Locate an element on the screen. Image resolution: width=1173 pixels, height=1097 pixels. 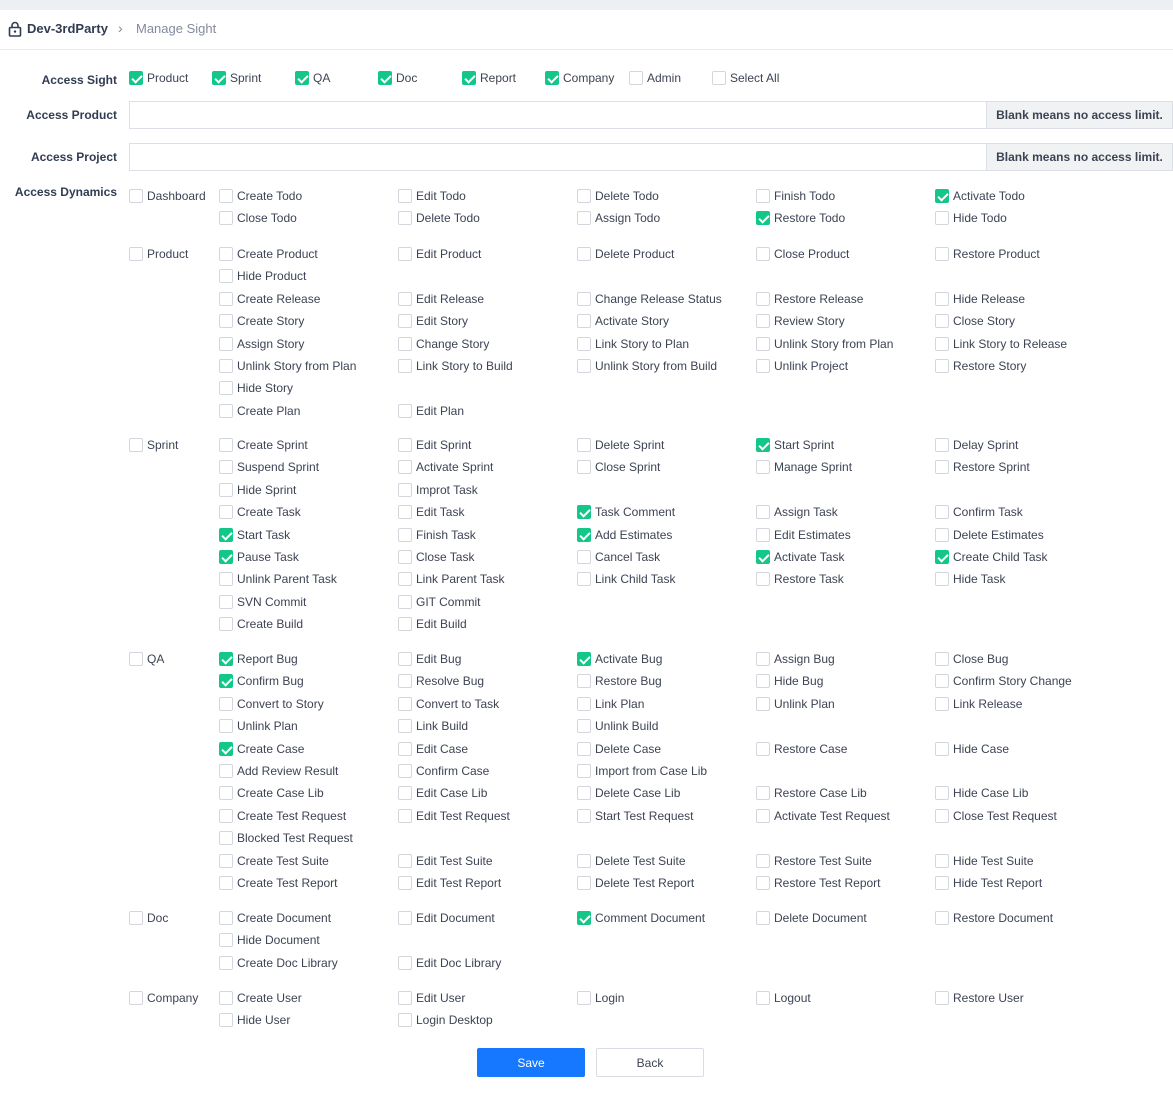
checkbox-delay-sprint: Delay Sprint is located at coordinates (976, 445).